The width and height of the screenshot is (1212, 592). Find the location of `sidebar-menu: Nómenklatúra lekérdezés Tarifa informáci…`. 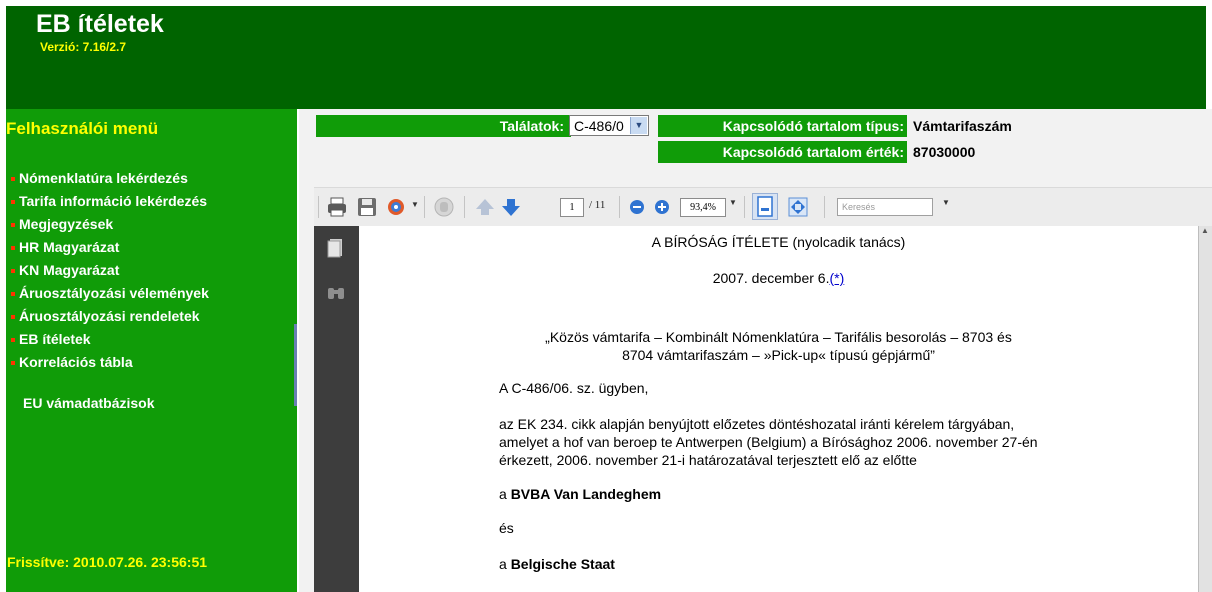

sidebar-menu: Nómenklatúra lekérdezés Tarifa informáci… is located at coordinates (110, 270).